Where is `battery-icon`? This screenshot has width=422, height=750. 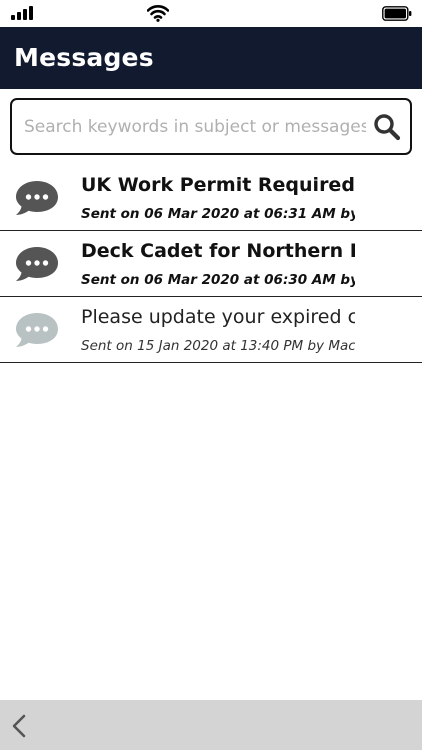 battery-icon is located at coordinates (397, 13).